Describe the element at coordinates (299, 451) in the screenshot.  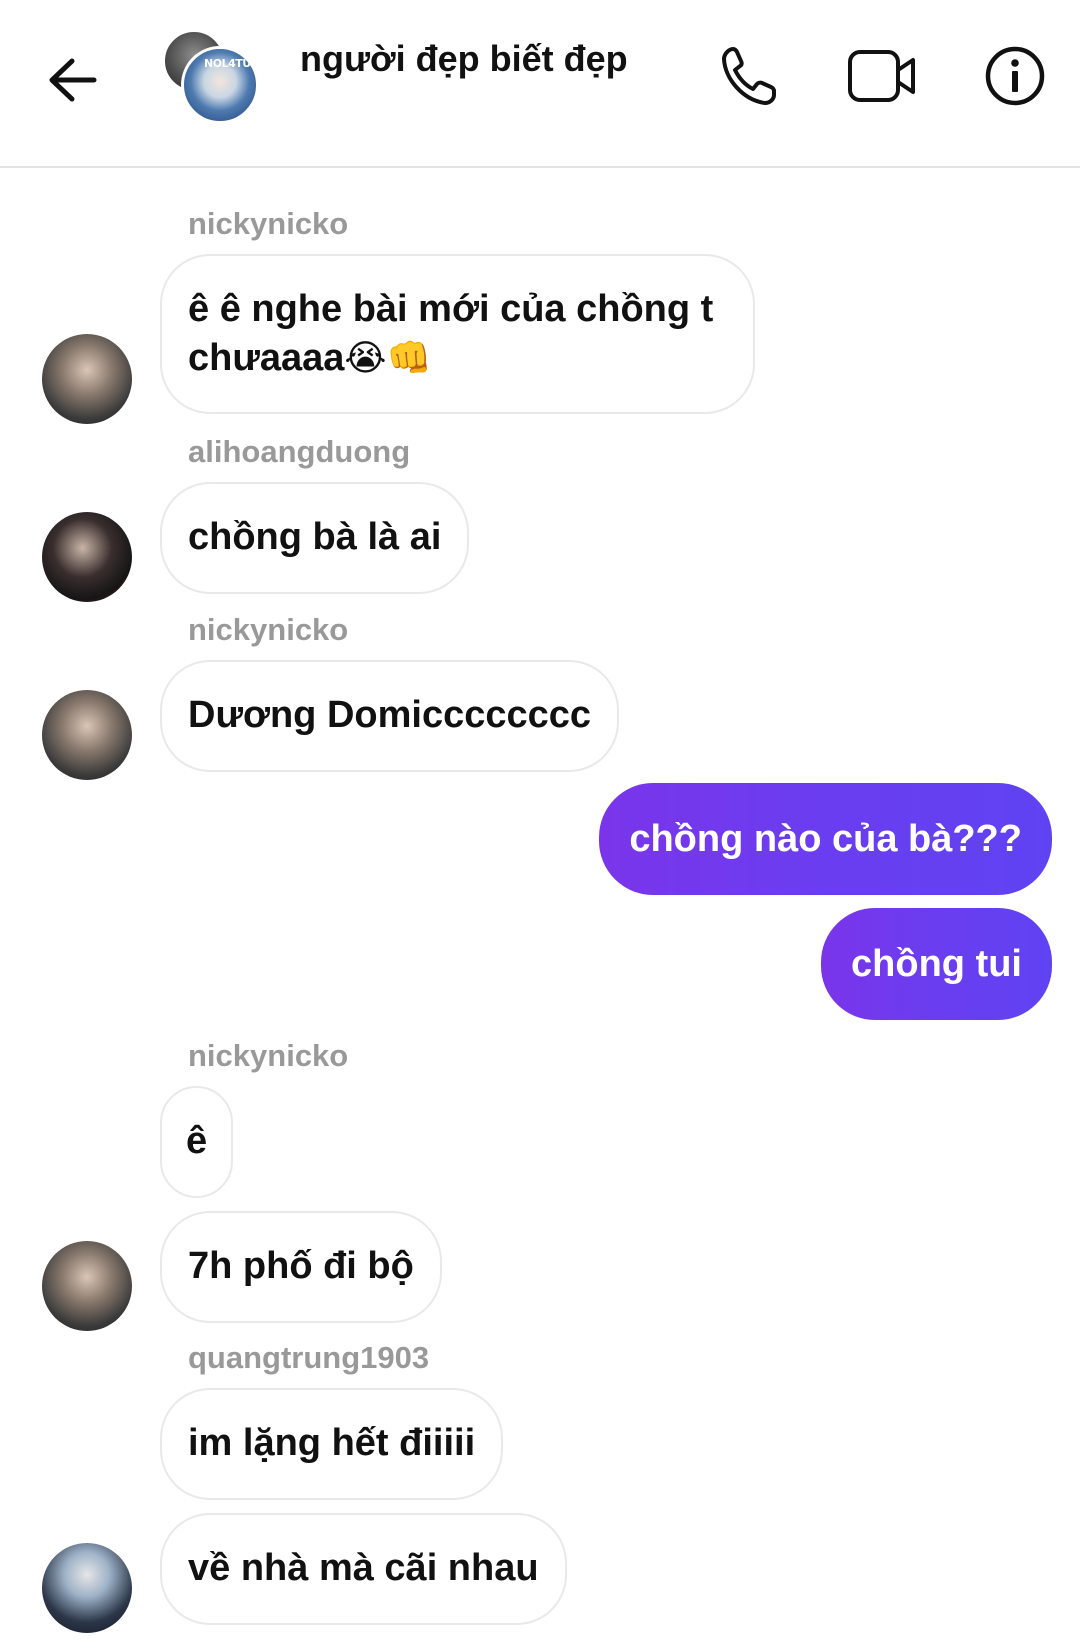
I see `sender-name: alihoangduong` at that location.